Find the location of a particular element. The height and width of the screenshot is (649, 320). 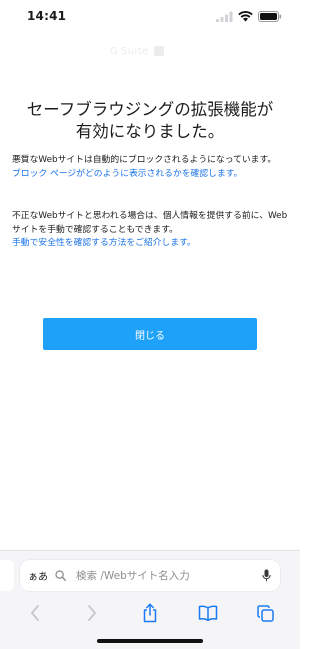

share-icon is located at coordinates (150, 613).